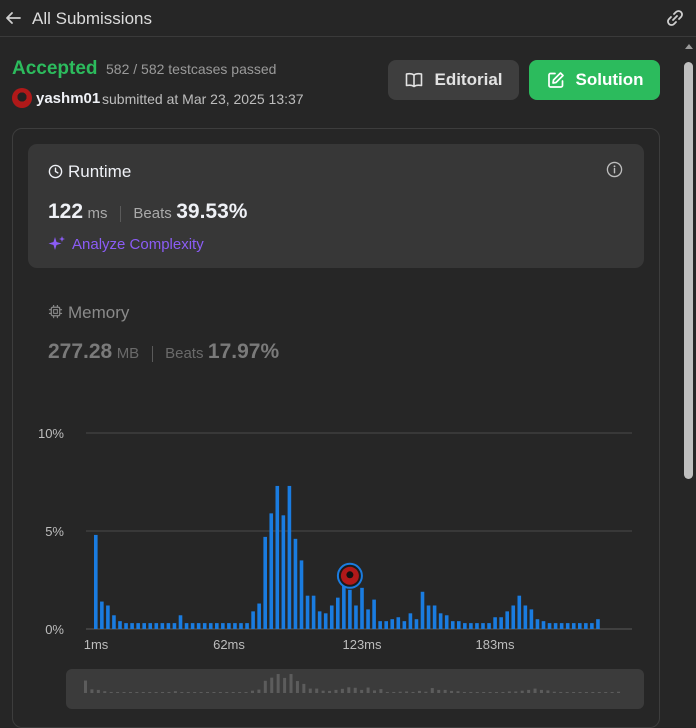  Describe the element at coordinates (97, 213) in the screenshot. I see `runtime-unit: ms` at that location.